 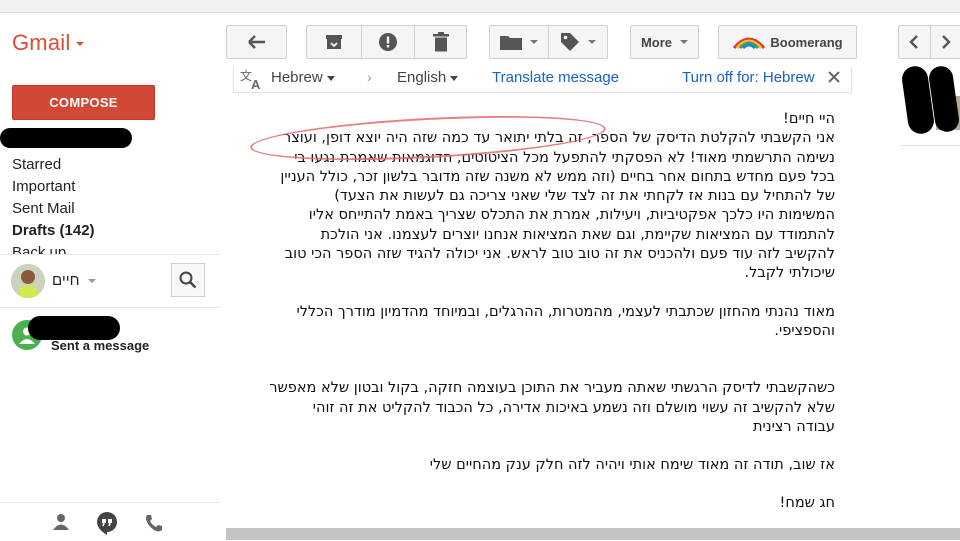 I want to click on compose-button: COMPOSE, so click(x=83, y=102).